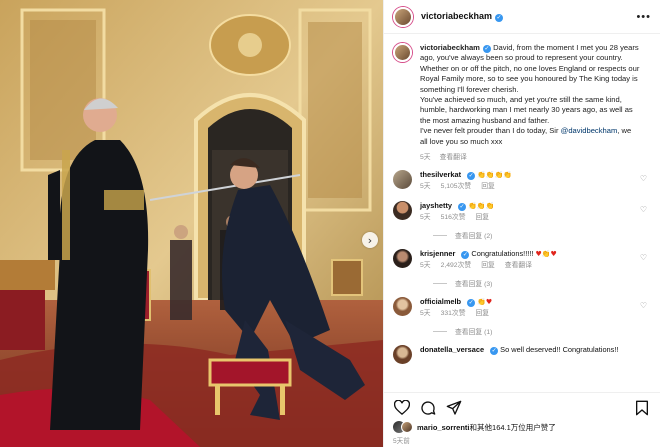 This screenshot has width=660, height=447. Describe the element at coordinates (522, 17) in the screenshot. I see `post-header: victoriabeckham ✓ •••` at that location.